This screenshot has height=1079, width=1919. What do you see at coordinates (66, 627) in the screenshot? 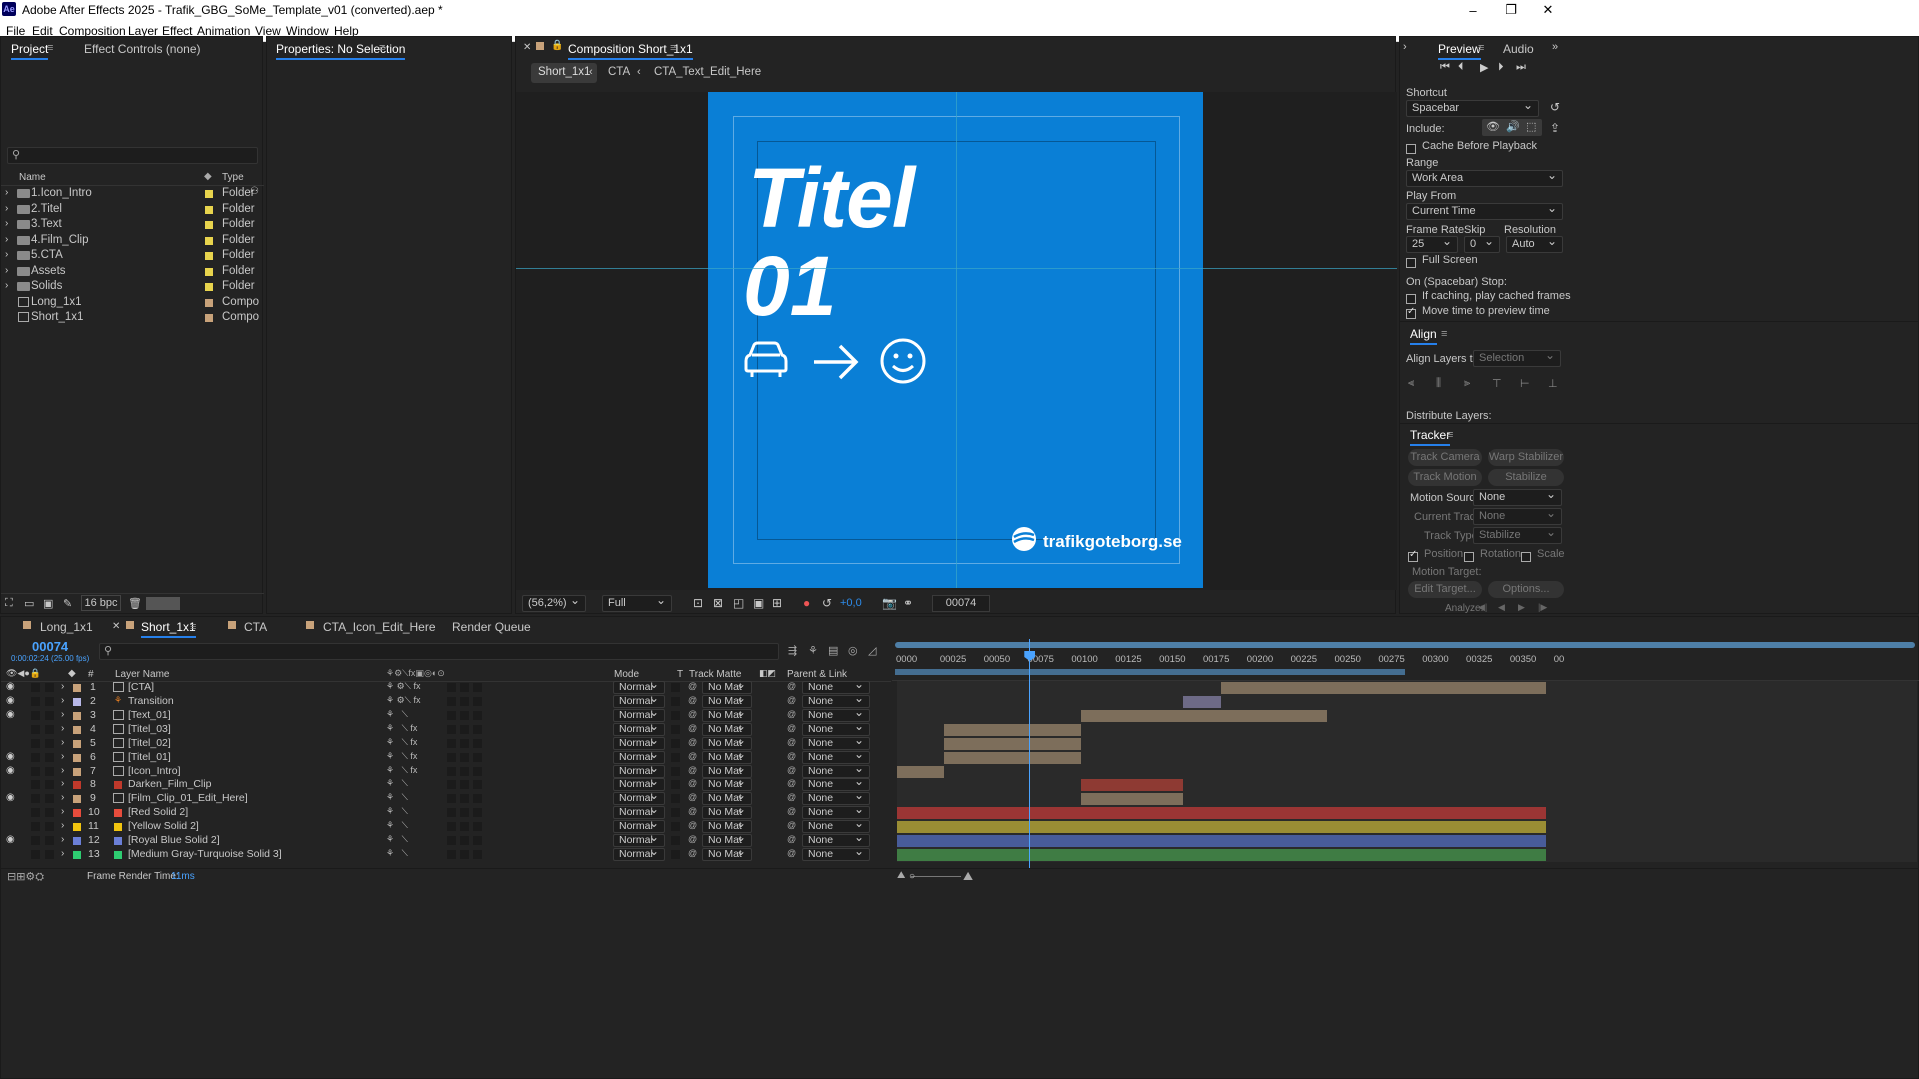
I see `tab-long: Long_1x1` at bounding box center [66, 627].